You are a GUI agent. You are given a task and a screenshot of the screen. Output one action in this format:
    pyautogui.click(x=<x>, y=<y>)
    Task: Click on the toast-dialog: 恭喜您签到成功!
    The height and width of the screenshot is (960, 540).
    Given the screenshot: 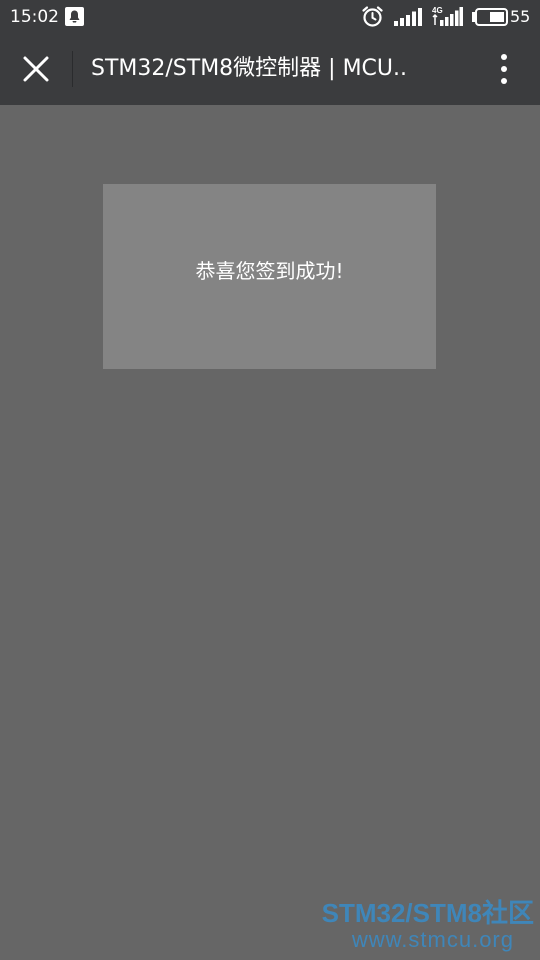 What is the action you would take?
    pyautogui.click(x=269, y=276)
    